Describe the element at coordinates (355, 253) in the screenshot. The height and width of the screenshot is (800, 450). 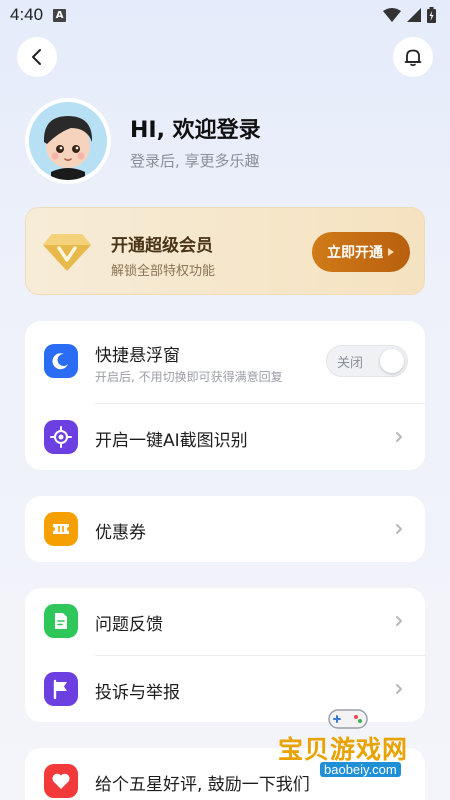
I see `open-vip-label: 立即开通` at that location.